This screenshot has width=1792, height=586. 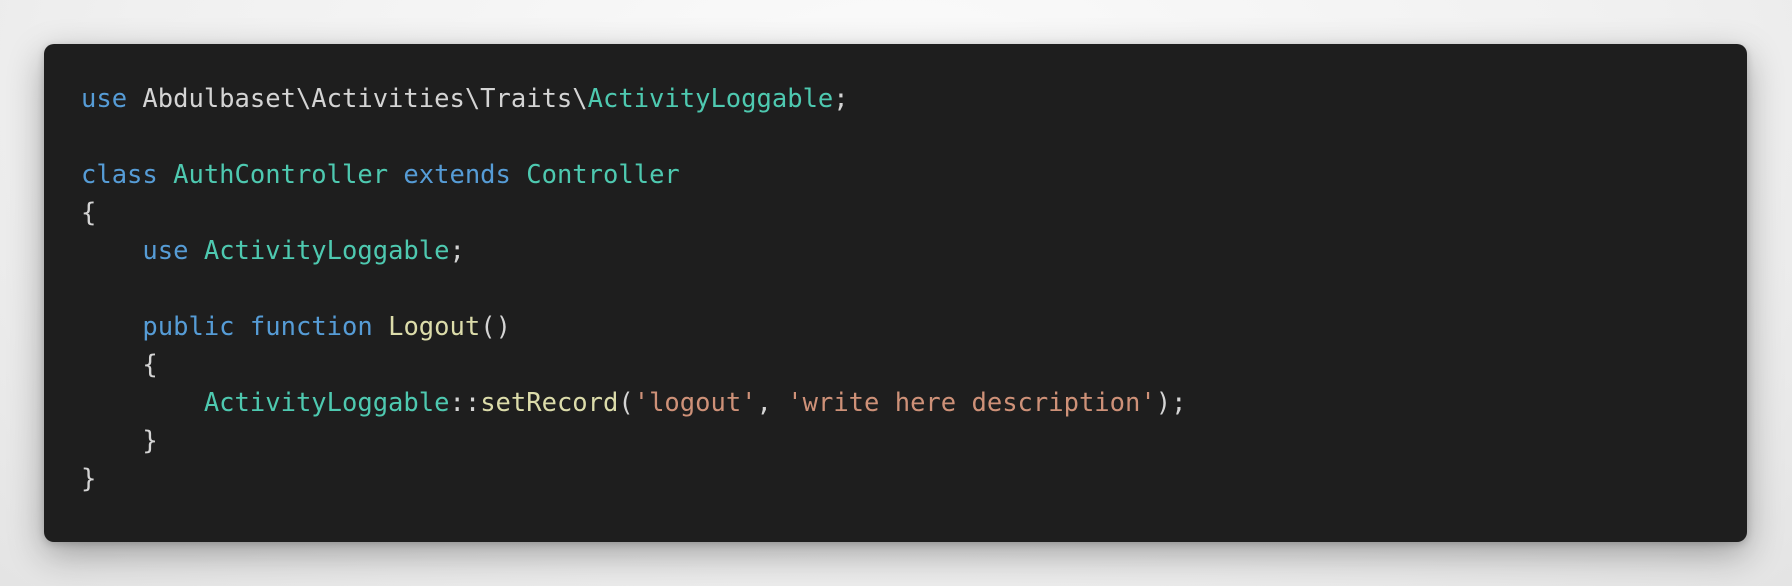 What do you see at coordinates (281, 175) in the screenshot?
I see `code-type-name: AuthController` at bounding box center [281, 175].